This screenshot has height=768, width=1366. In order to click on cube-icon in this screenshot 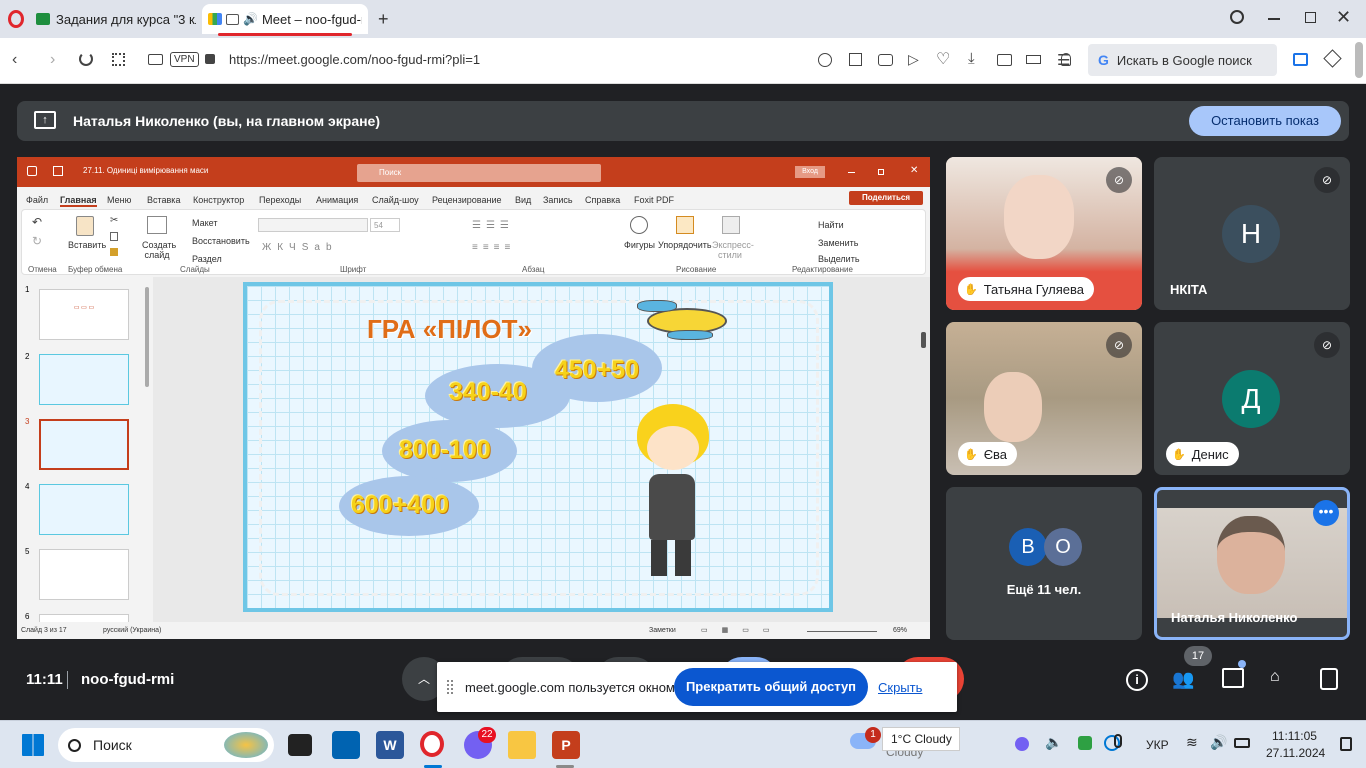, I will do `click(1332, 58)`.